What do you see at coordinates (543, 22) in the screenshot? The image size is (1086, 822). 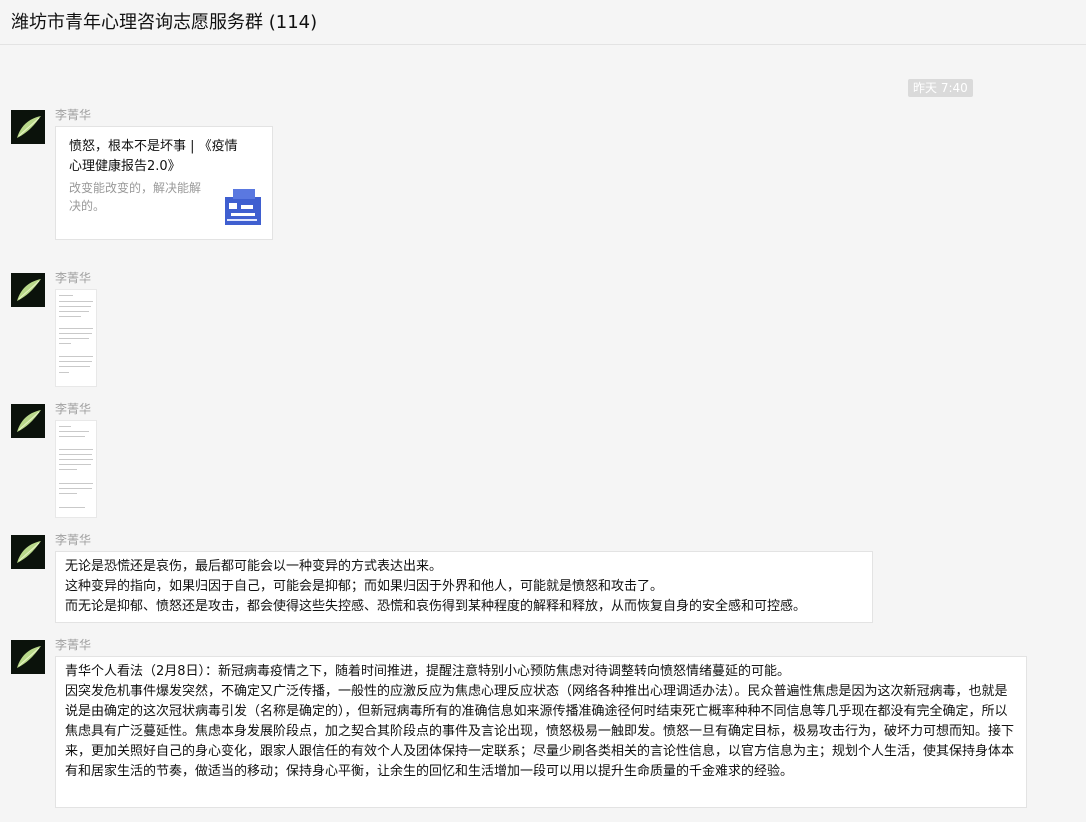 I see `chat-header: 潍坊市青年心理咨询志愿服务群 (114)` at bounding box center [543, 22].